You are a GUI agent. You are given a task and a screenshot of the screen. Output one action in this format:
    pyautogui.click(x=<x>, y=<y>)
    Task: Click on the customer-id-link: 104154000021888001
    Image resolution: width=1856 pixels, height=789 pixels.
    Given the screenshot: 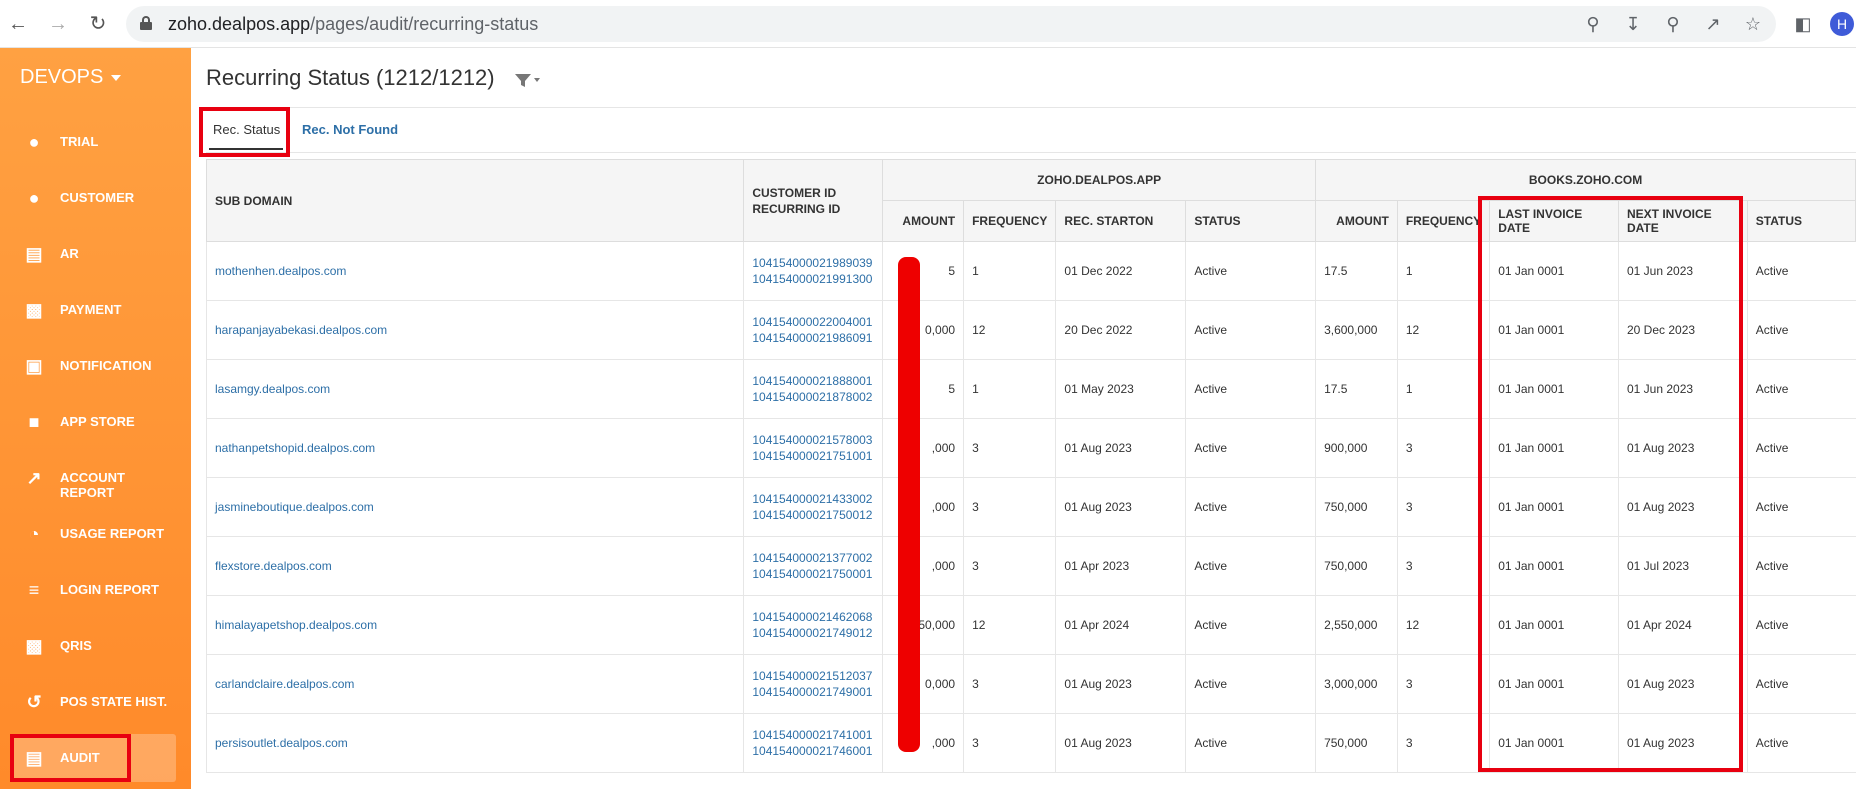 What is the action you would take?
    pyautogui.click(x=813, y=381)
    